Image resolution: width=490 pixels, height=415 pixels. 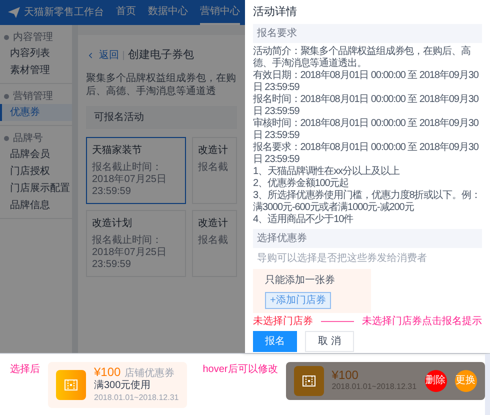 I want to click on section-header: 可报名活动, so click(x=161, y=117).